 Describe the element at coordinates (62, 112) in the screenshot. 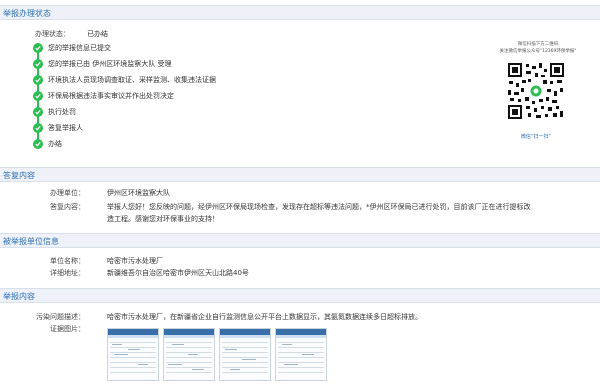

I see `step-label: 执行处罚` at that location.